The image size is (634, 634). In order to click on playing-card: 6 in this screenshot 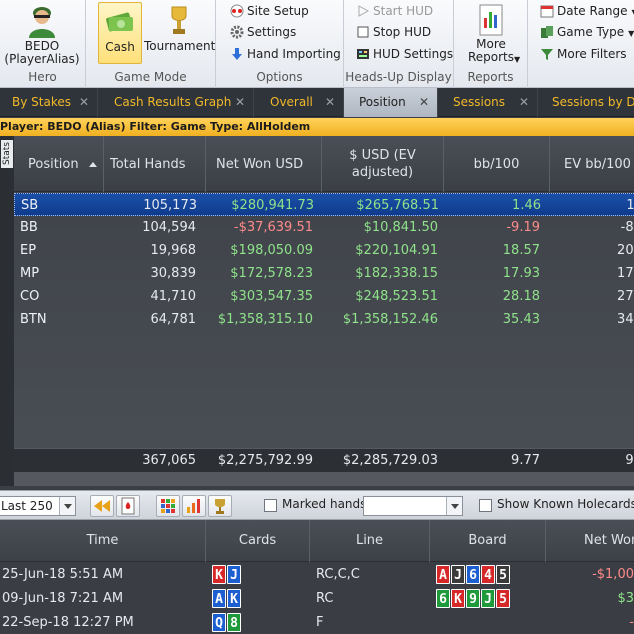, I will do `click(443, 598)`.